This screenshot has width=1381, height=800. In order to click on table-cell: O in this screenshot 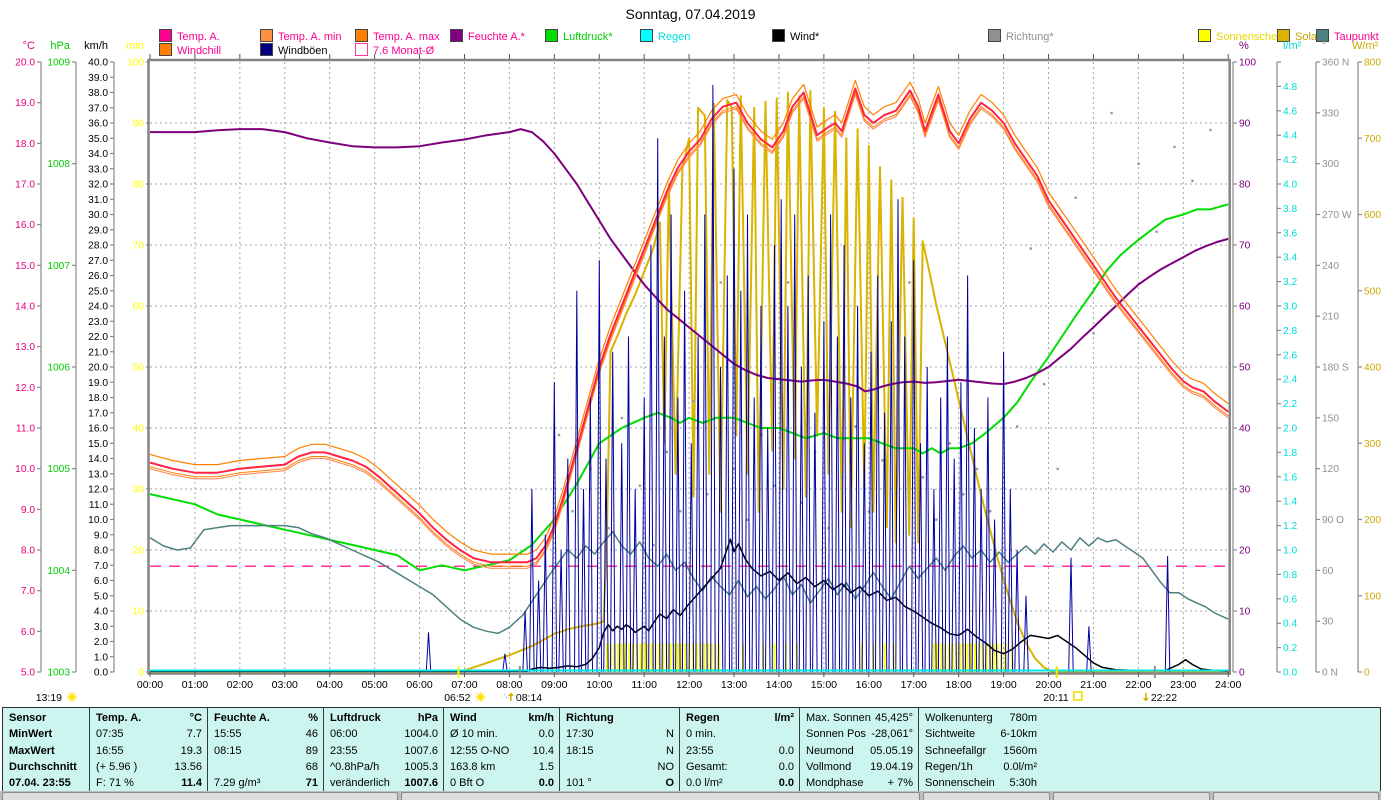, I will do `click(669, 783)`.